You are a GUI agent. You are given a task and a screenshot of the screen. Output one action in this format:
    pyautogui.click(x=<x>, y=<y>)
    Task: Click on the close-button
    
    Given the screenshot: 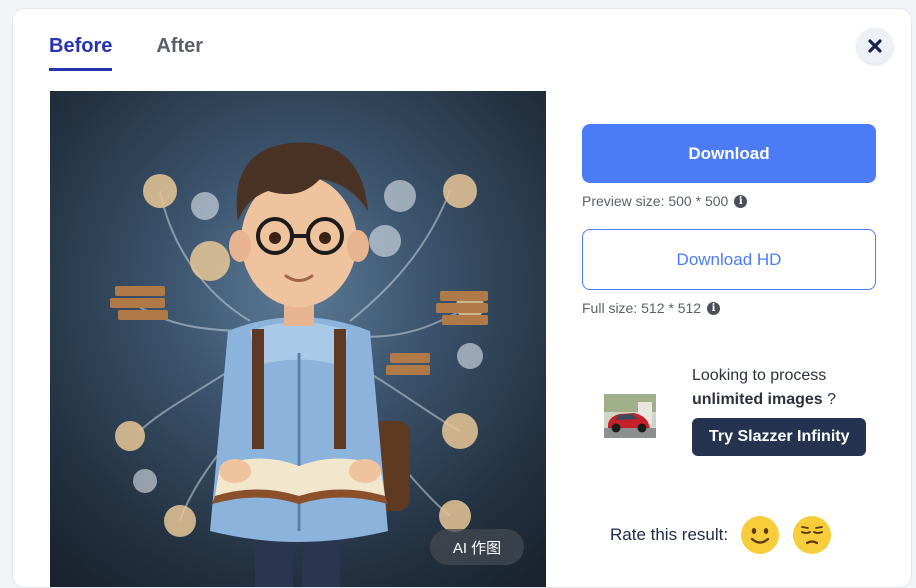 What is the action you would take?
    pyautogui.click(x=875, y=46)
    